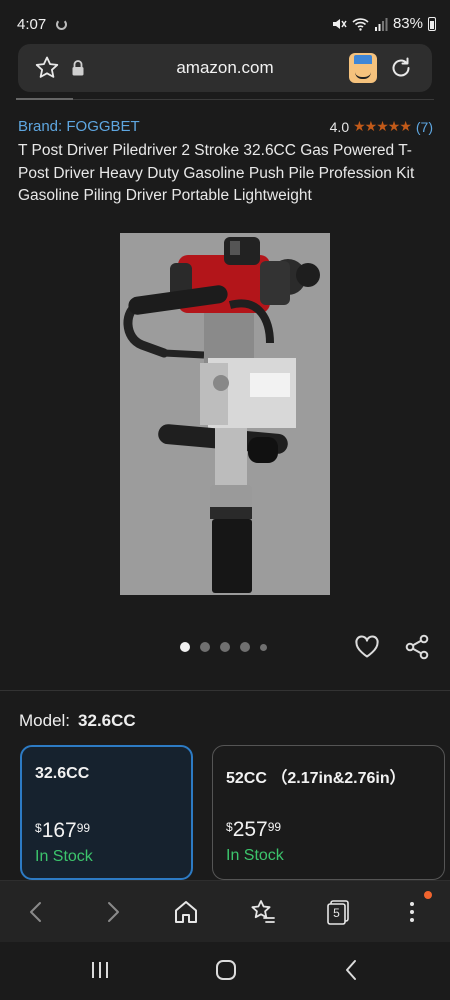  What do you see at coordinates (407, 23) in the screenshot?
I see `battery-percent: 83%` at bounding box center [407, 23].